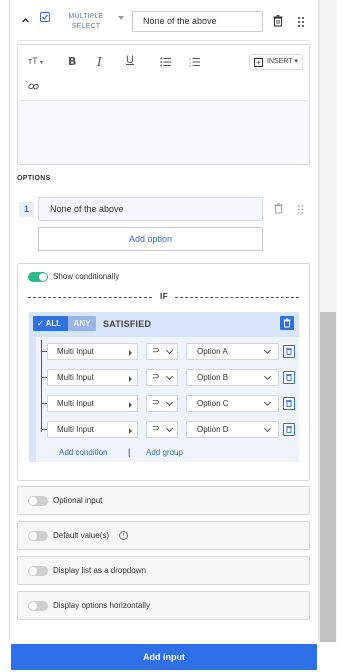 The image size is (348, 672). Describe the element at coordinates (130, 60) in the screenshot. I see `underline-button: U` at that location.